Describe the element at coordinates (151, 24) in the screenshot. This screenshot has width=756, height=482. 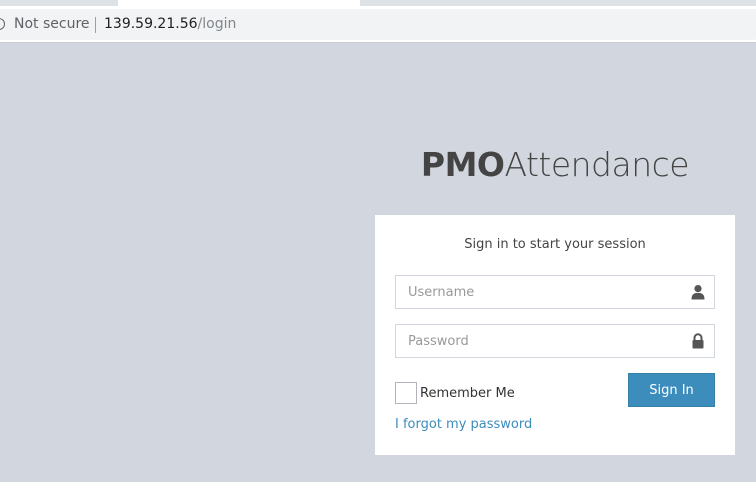
I see `url-host: 139.59.21.56` at that location.